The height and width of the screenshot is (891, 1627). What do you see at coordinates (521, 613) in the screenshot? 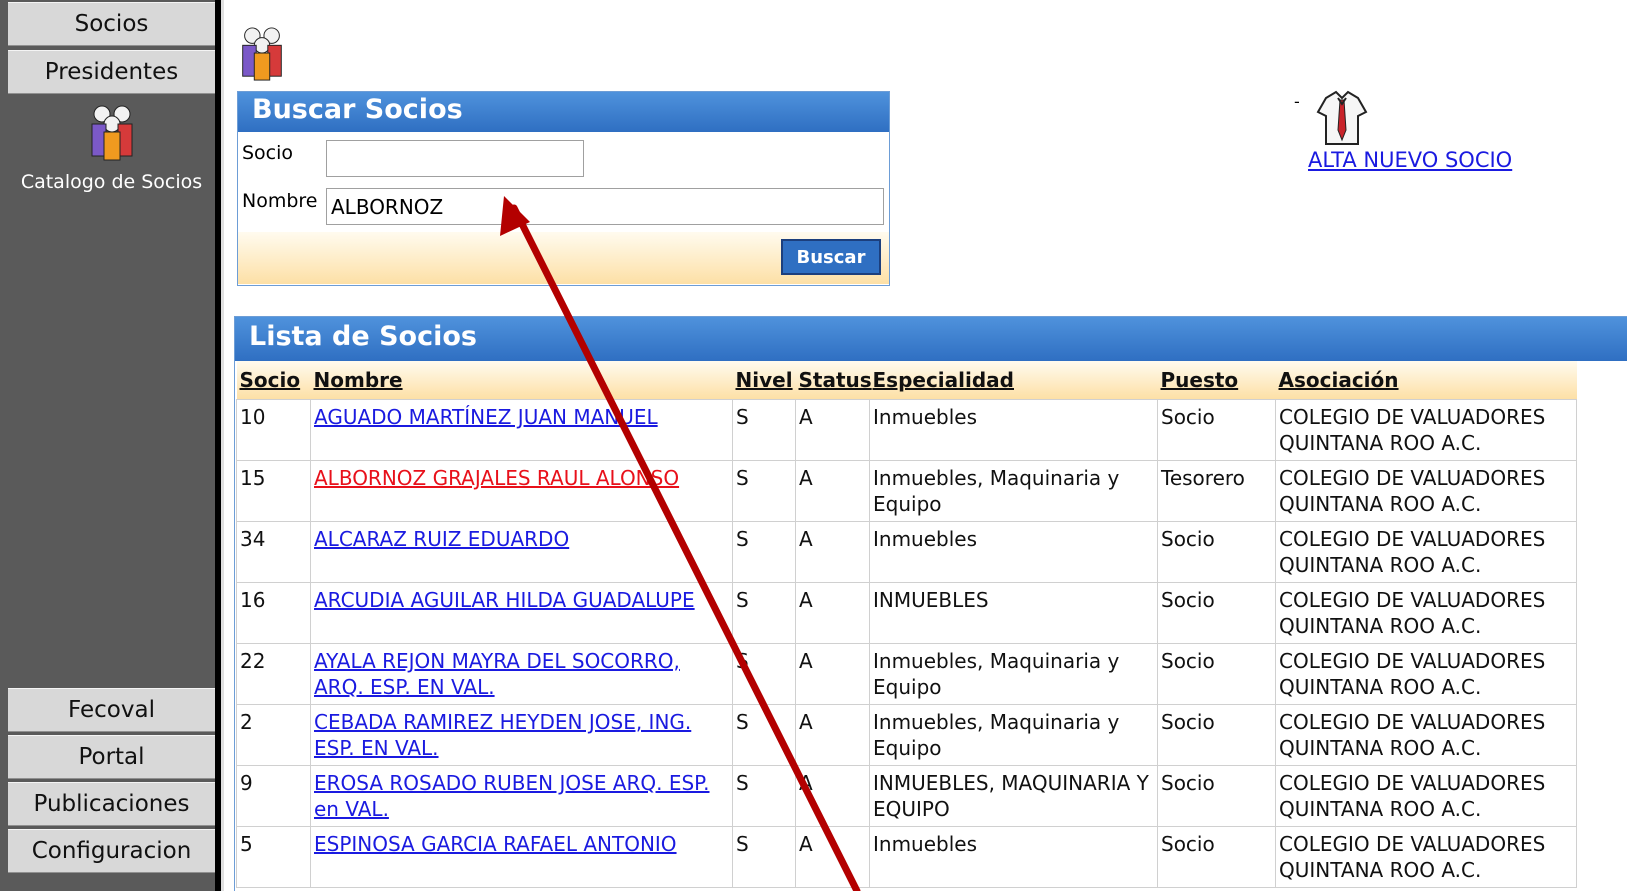
I see `cell-nombre: ARCUDIA AGUILAR HILDA GUADALUPE` at bounding box center [521, 613].